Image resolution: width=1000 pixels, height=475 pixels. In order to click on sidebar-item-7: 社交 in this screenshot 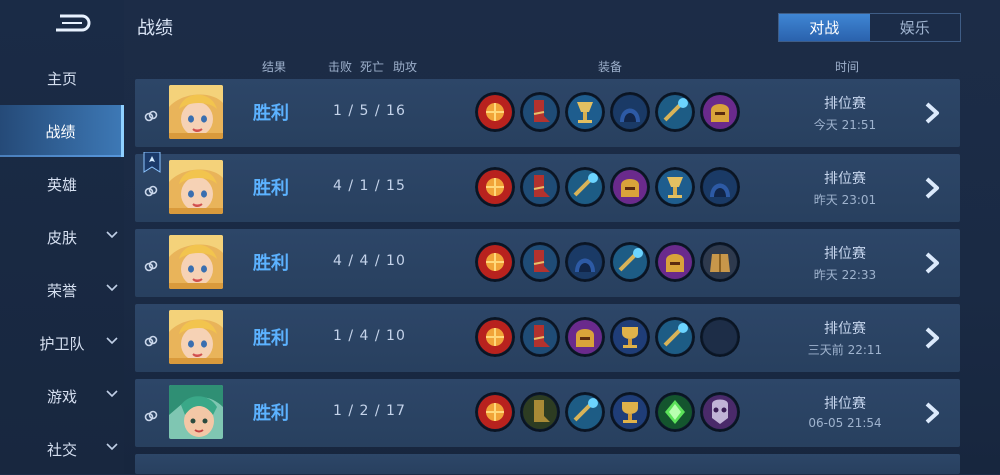, I will do `click(62, 449)`.